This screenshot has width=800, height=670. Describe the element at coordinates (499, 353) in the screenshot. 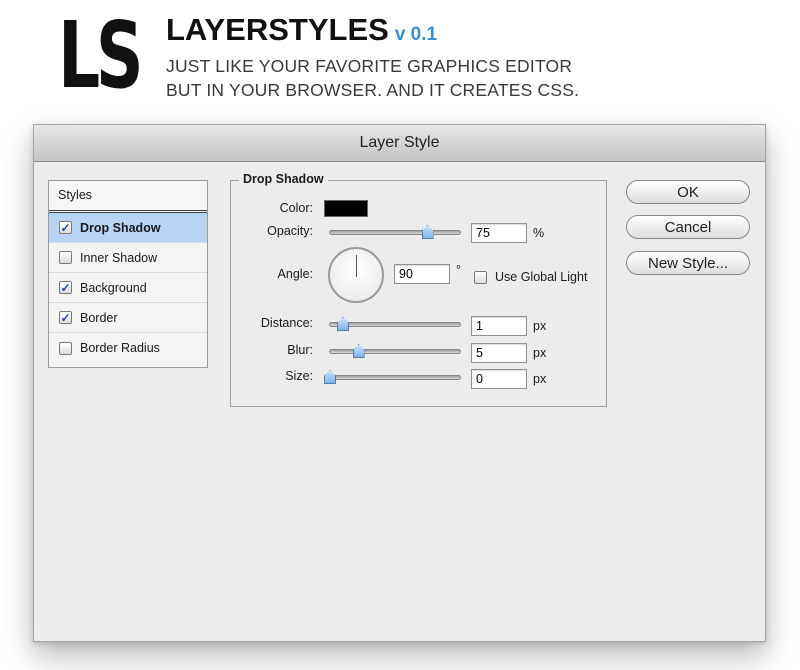

I see `blur-input` at that location.